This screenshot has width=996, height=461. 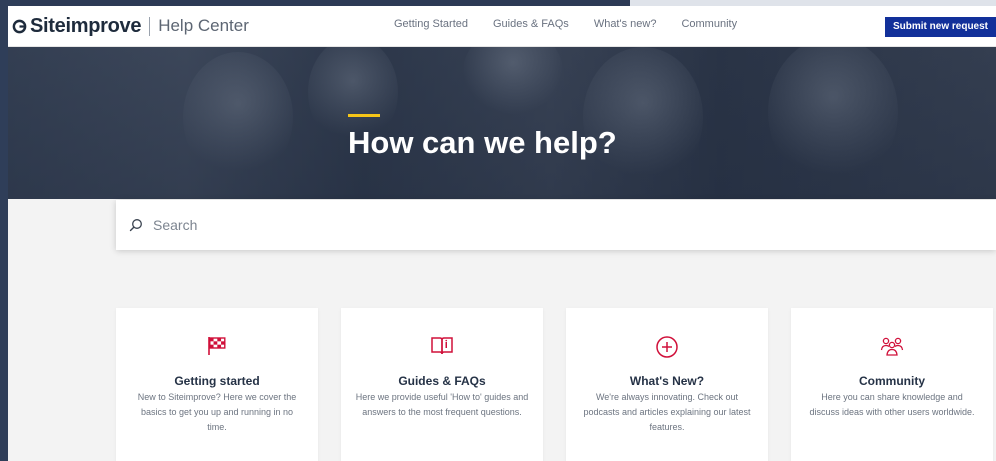 What do you see at coordinates (442, 381) in the screenshot?
I see `card-title: Guides & FAQs` at bounding box center [442, 381].